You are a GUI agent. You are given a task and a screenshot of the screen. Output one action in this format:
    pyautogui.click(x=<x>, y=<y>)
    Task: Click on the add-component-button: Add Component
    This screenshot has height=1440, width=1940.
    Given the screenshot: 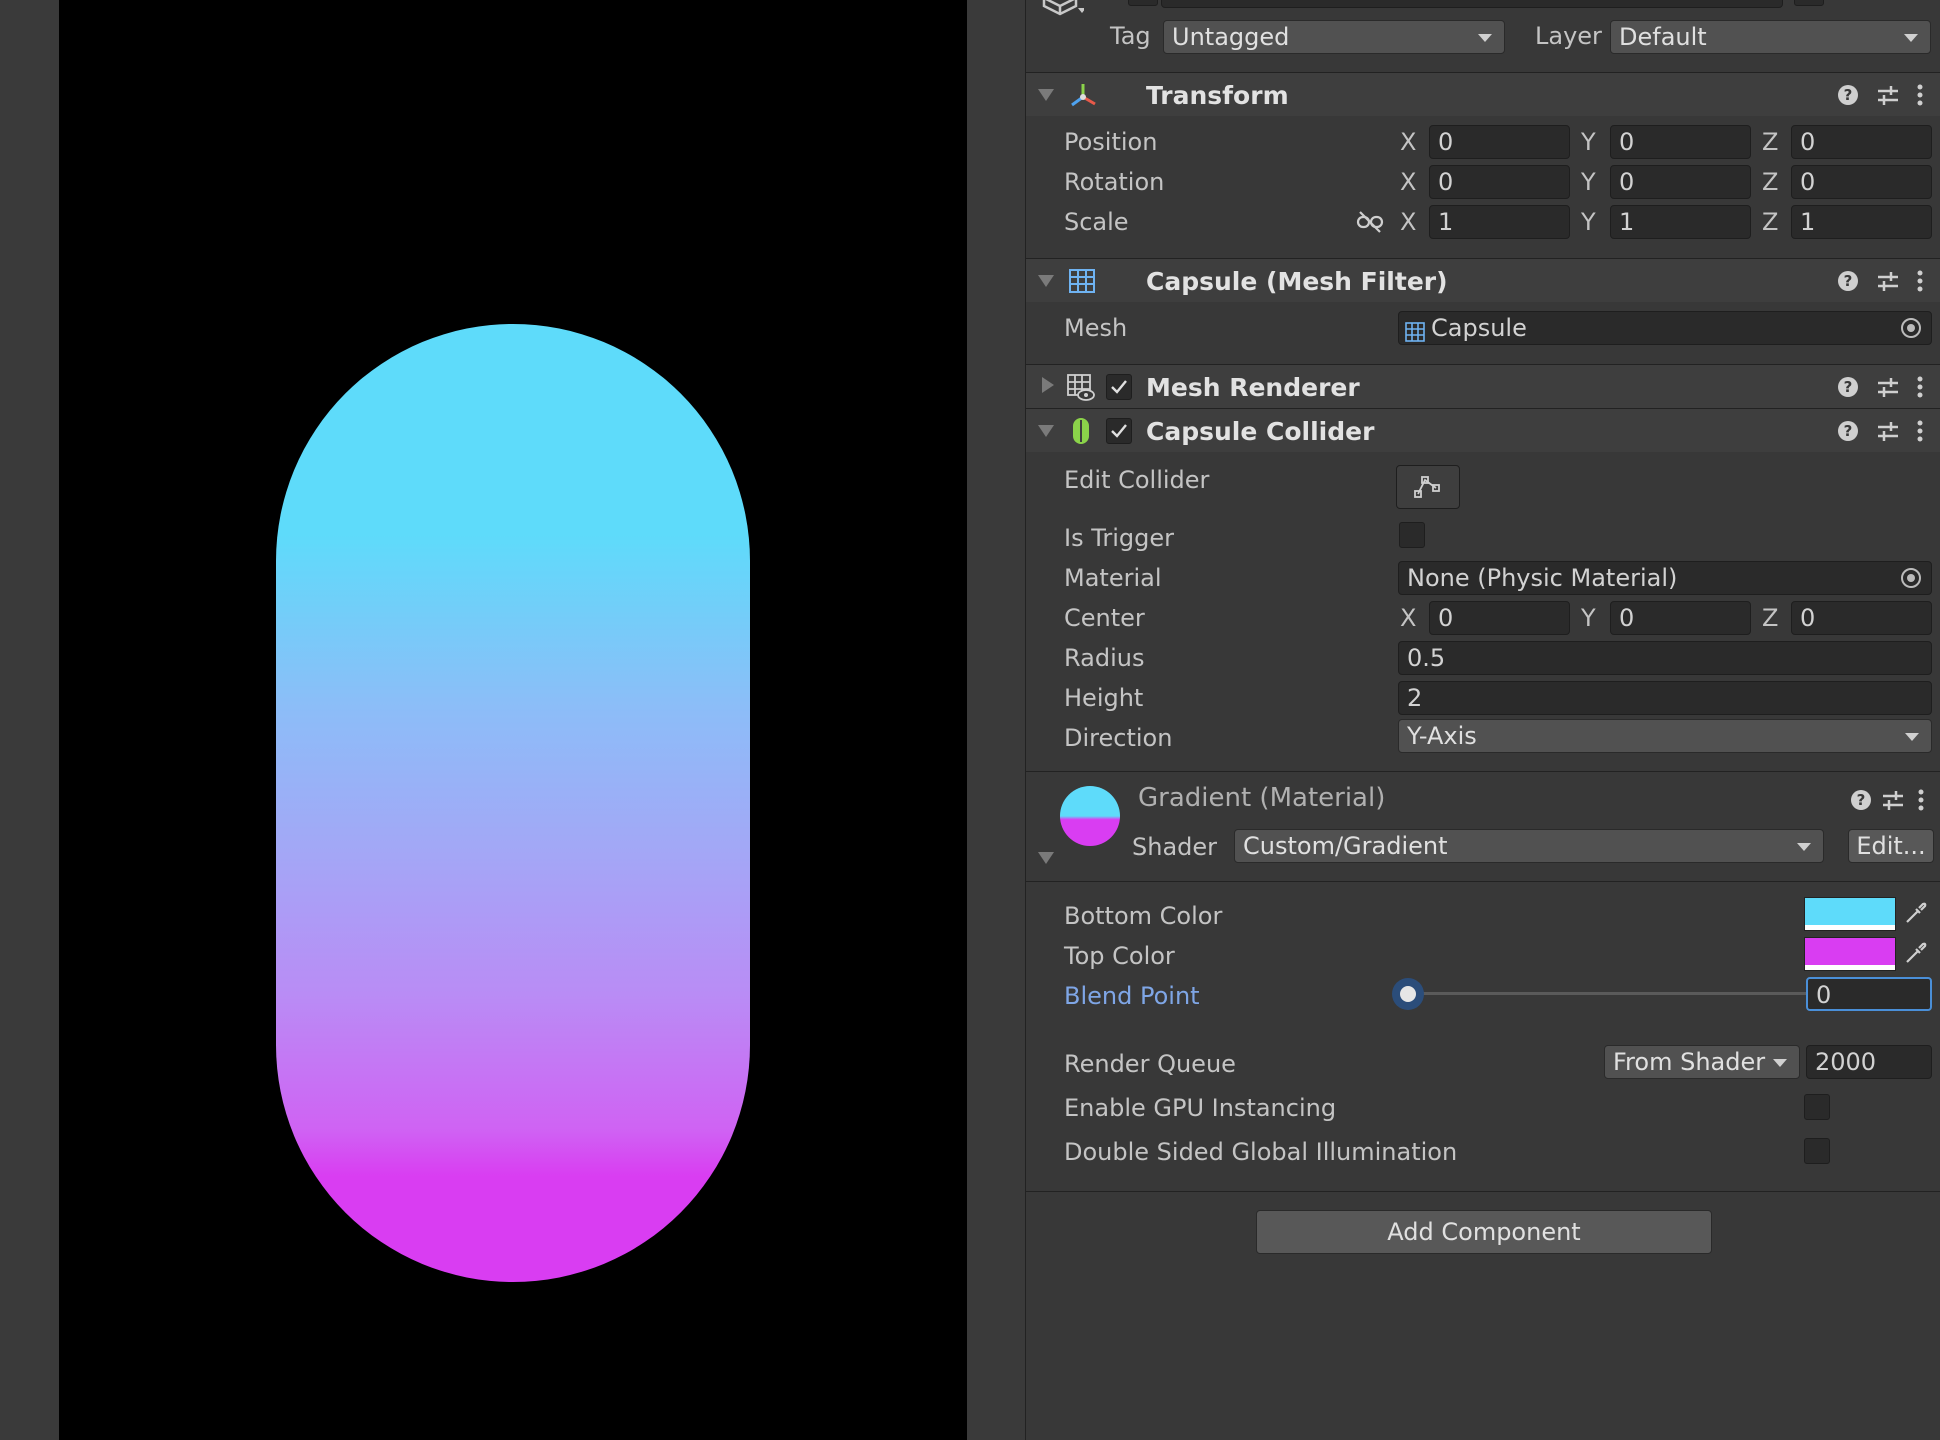 What is the action you would take?
    pyautogui.click(x=1484, y=1232)
    